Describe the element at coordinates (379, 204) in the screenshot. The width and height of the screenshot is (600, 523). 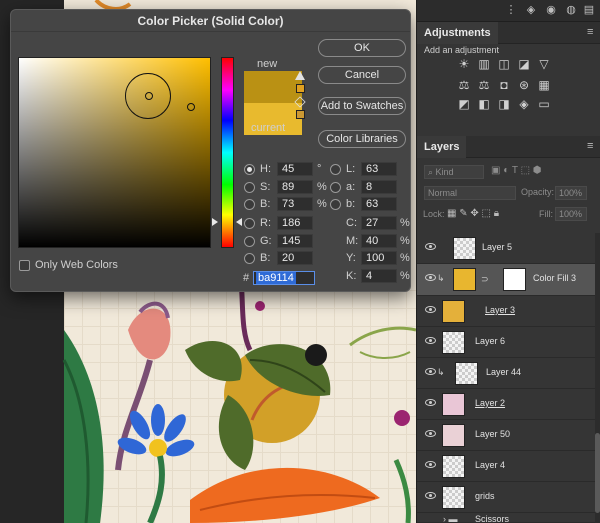
I see `lab-b-field: 63` at that location.